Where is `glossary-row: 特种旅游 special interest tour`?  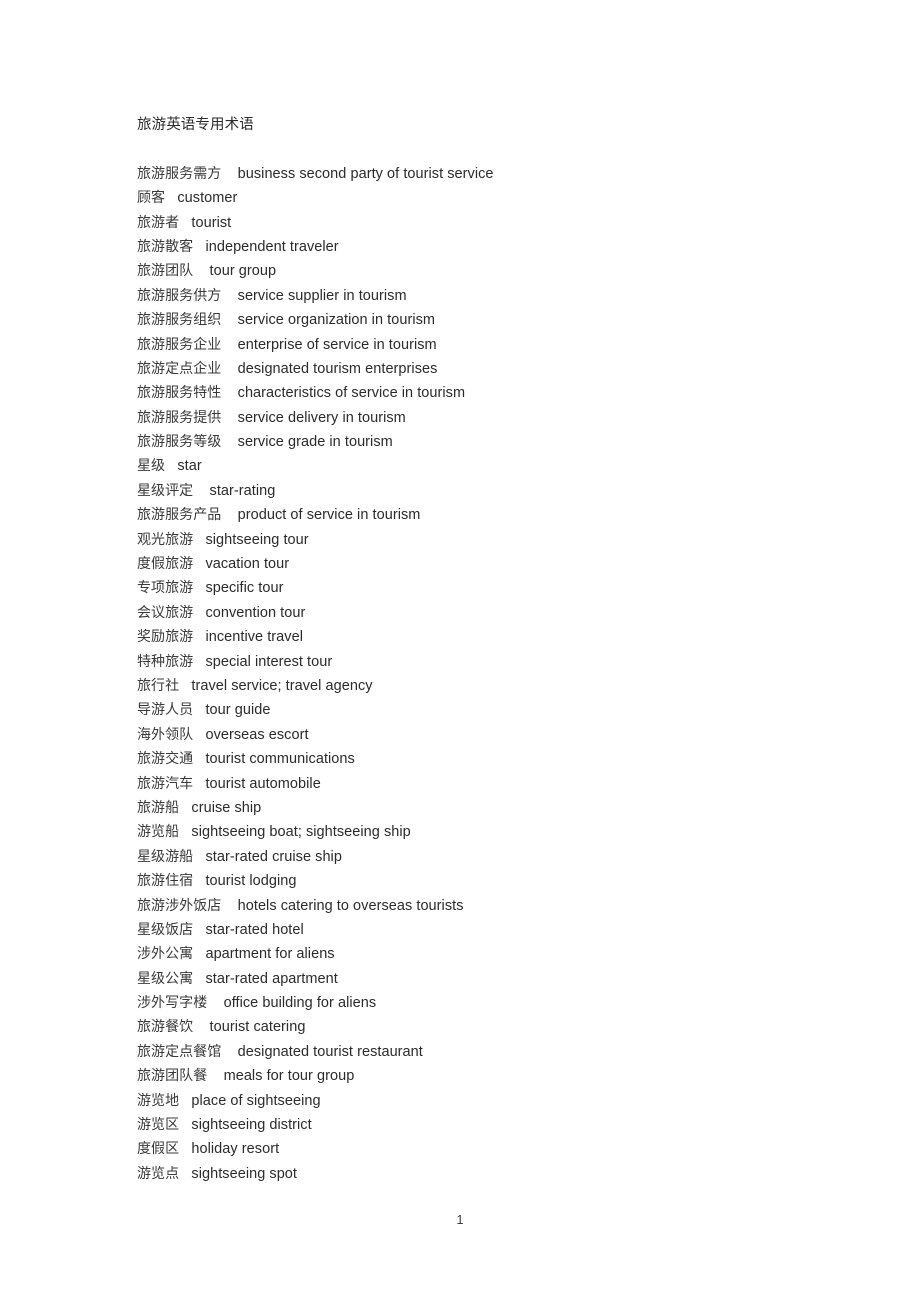
glossary-row: 特种旅游 special interest tour is located at coordinates (487, 662).